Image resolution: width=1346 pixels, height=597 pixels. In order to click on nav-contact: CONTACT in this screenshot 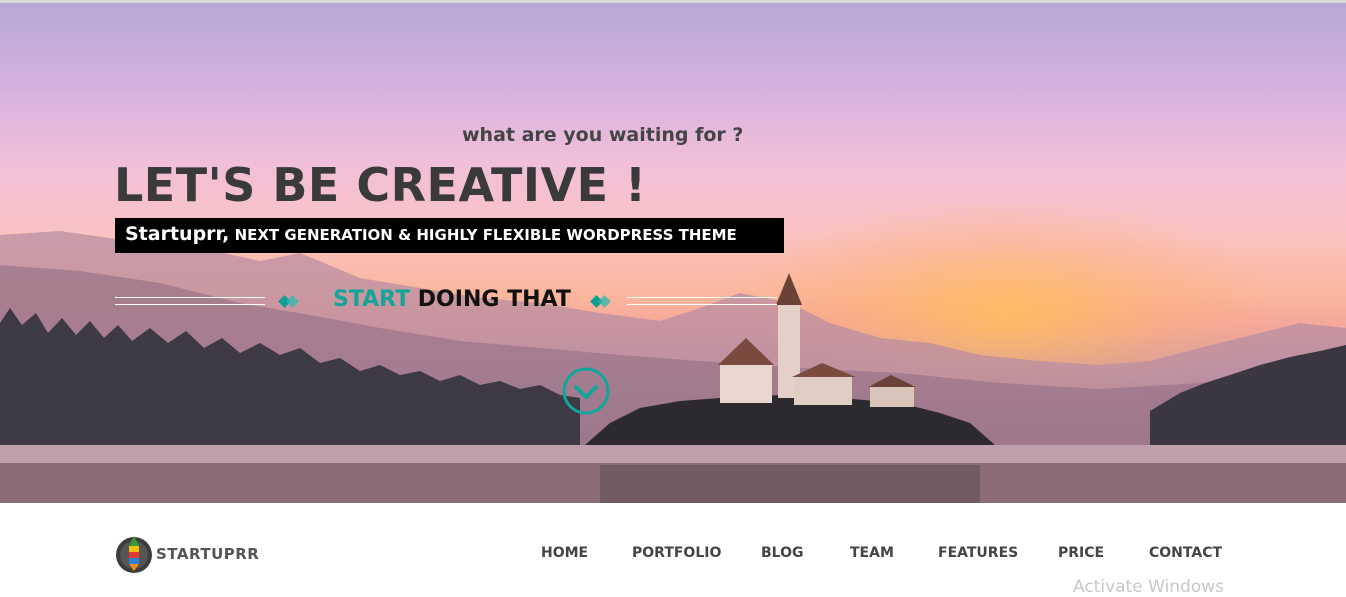, I will do `click(1185, 553)`.